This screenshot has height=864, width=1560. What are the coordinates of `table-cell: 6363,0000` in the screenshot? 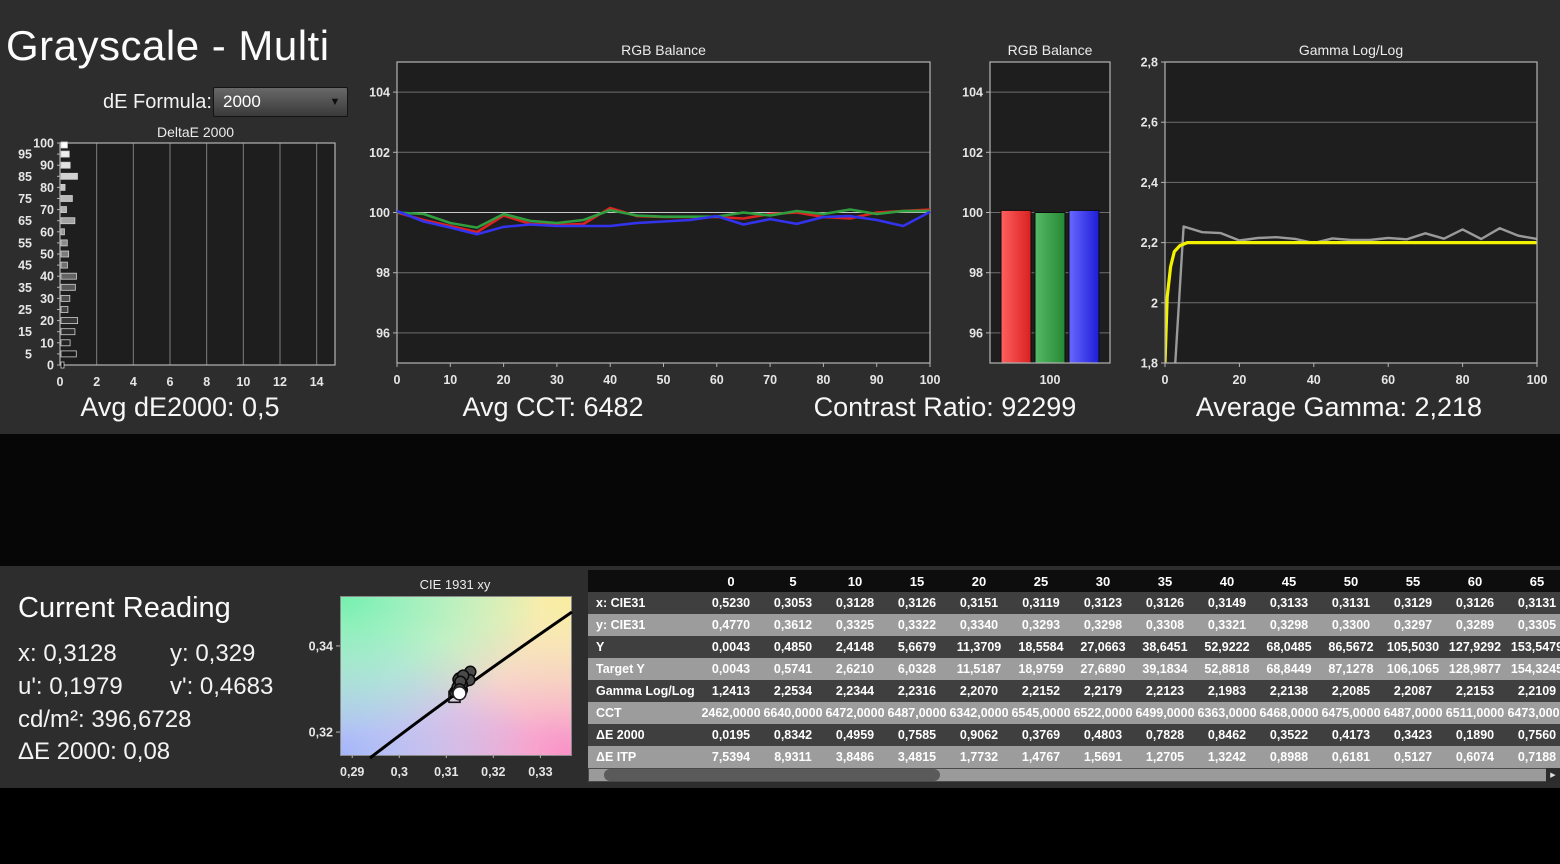 It's located at (1227, 713).